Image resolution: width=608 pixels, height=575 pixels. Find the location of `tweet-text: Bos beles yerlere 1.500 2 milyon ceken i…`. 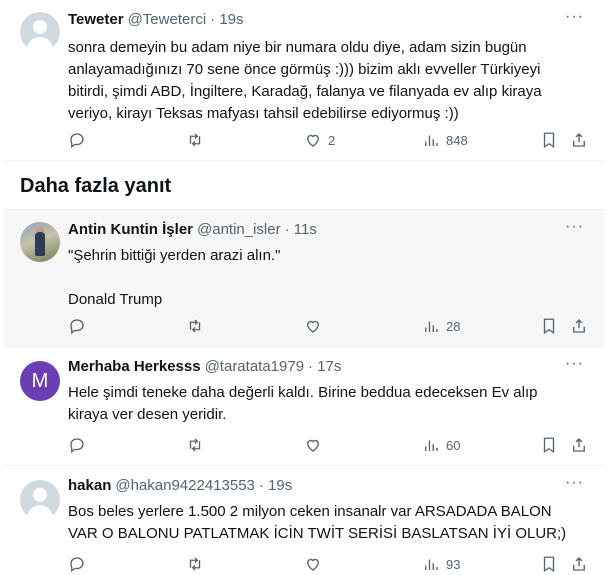

tweet-text: Bos beles yerlere 1.500 2 milyon ceken i… is located at coordinates (317, 522).